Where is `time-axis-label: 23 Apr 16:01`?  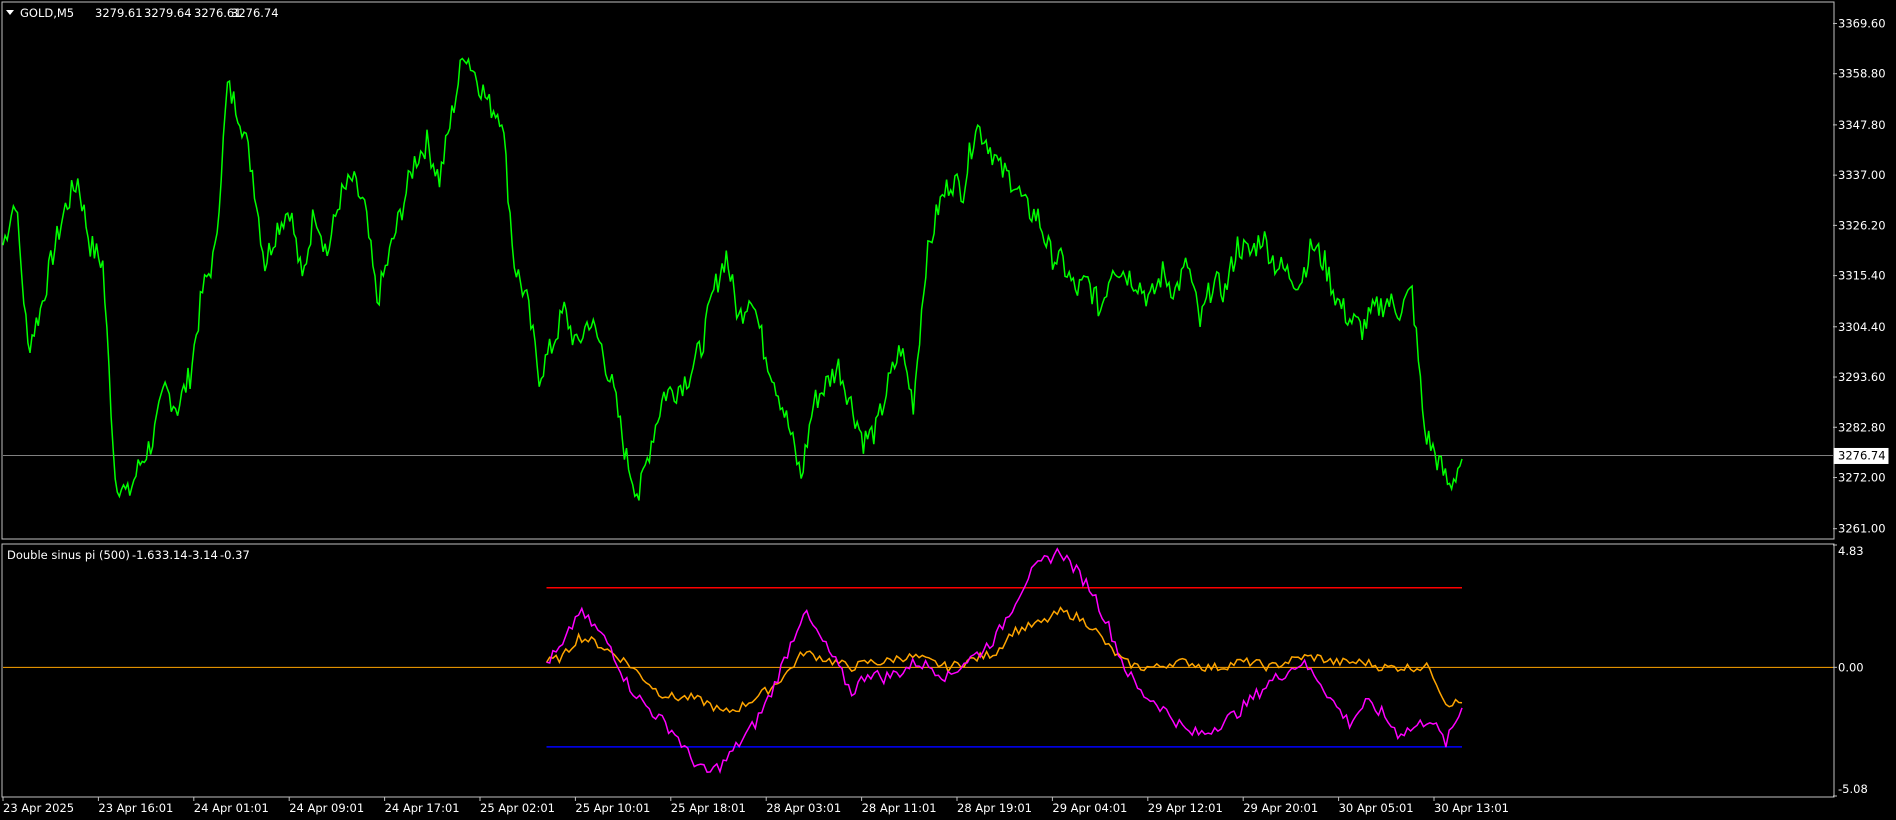 time-axis-label: 23 Apr 16:01 is located at coordinates (135, 808).